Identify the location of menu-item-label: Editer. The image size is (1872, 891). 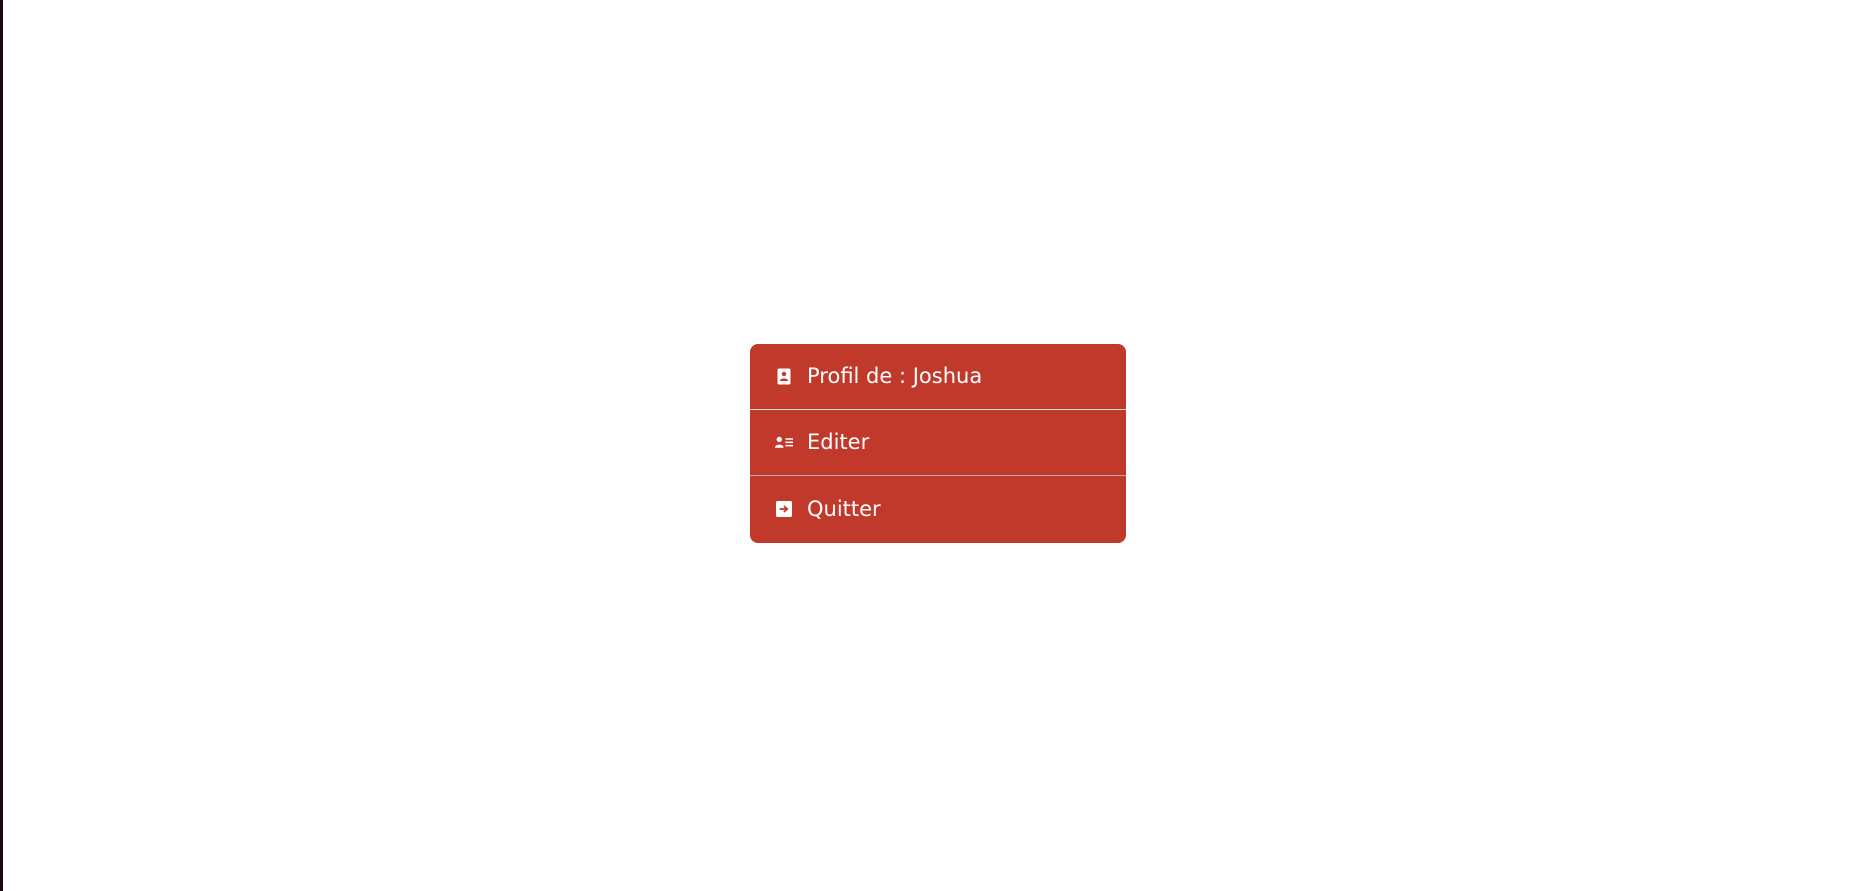
(838, 442).